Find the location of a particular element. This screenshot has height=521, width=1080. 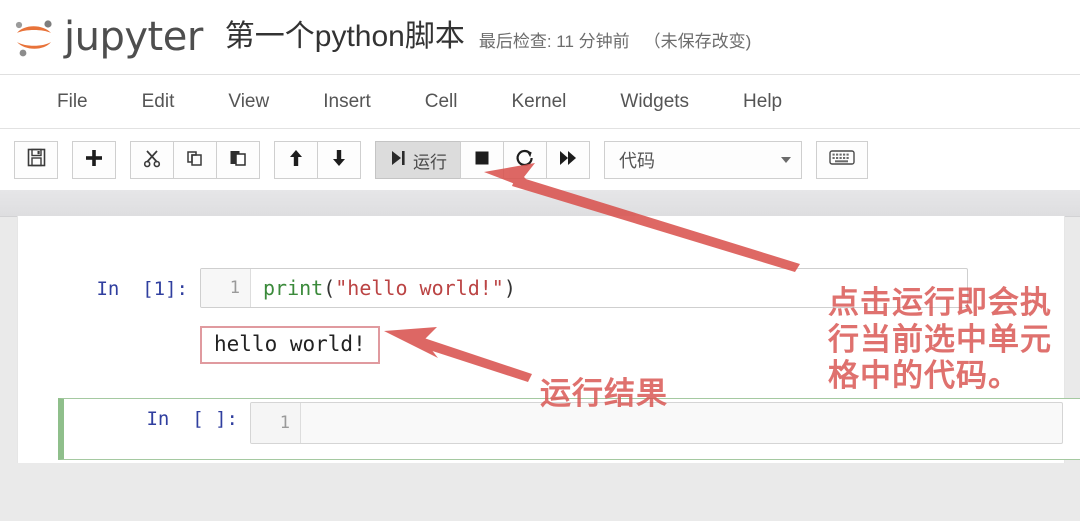

notebook-top-band is located at coordinates (540, 203).